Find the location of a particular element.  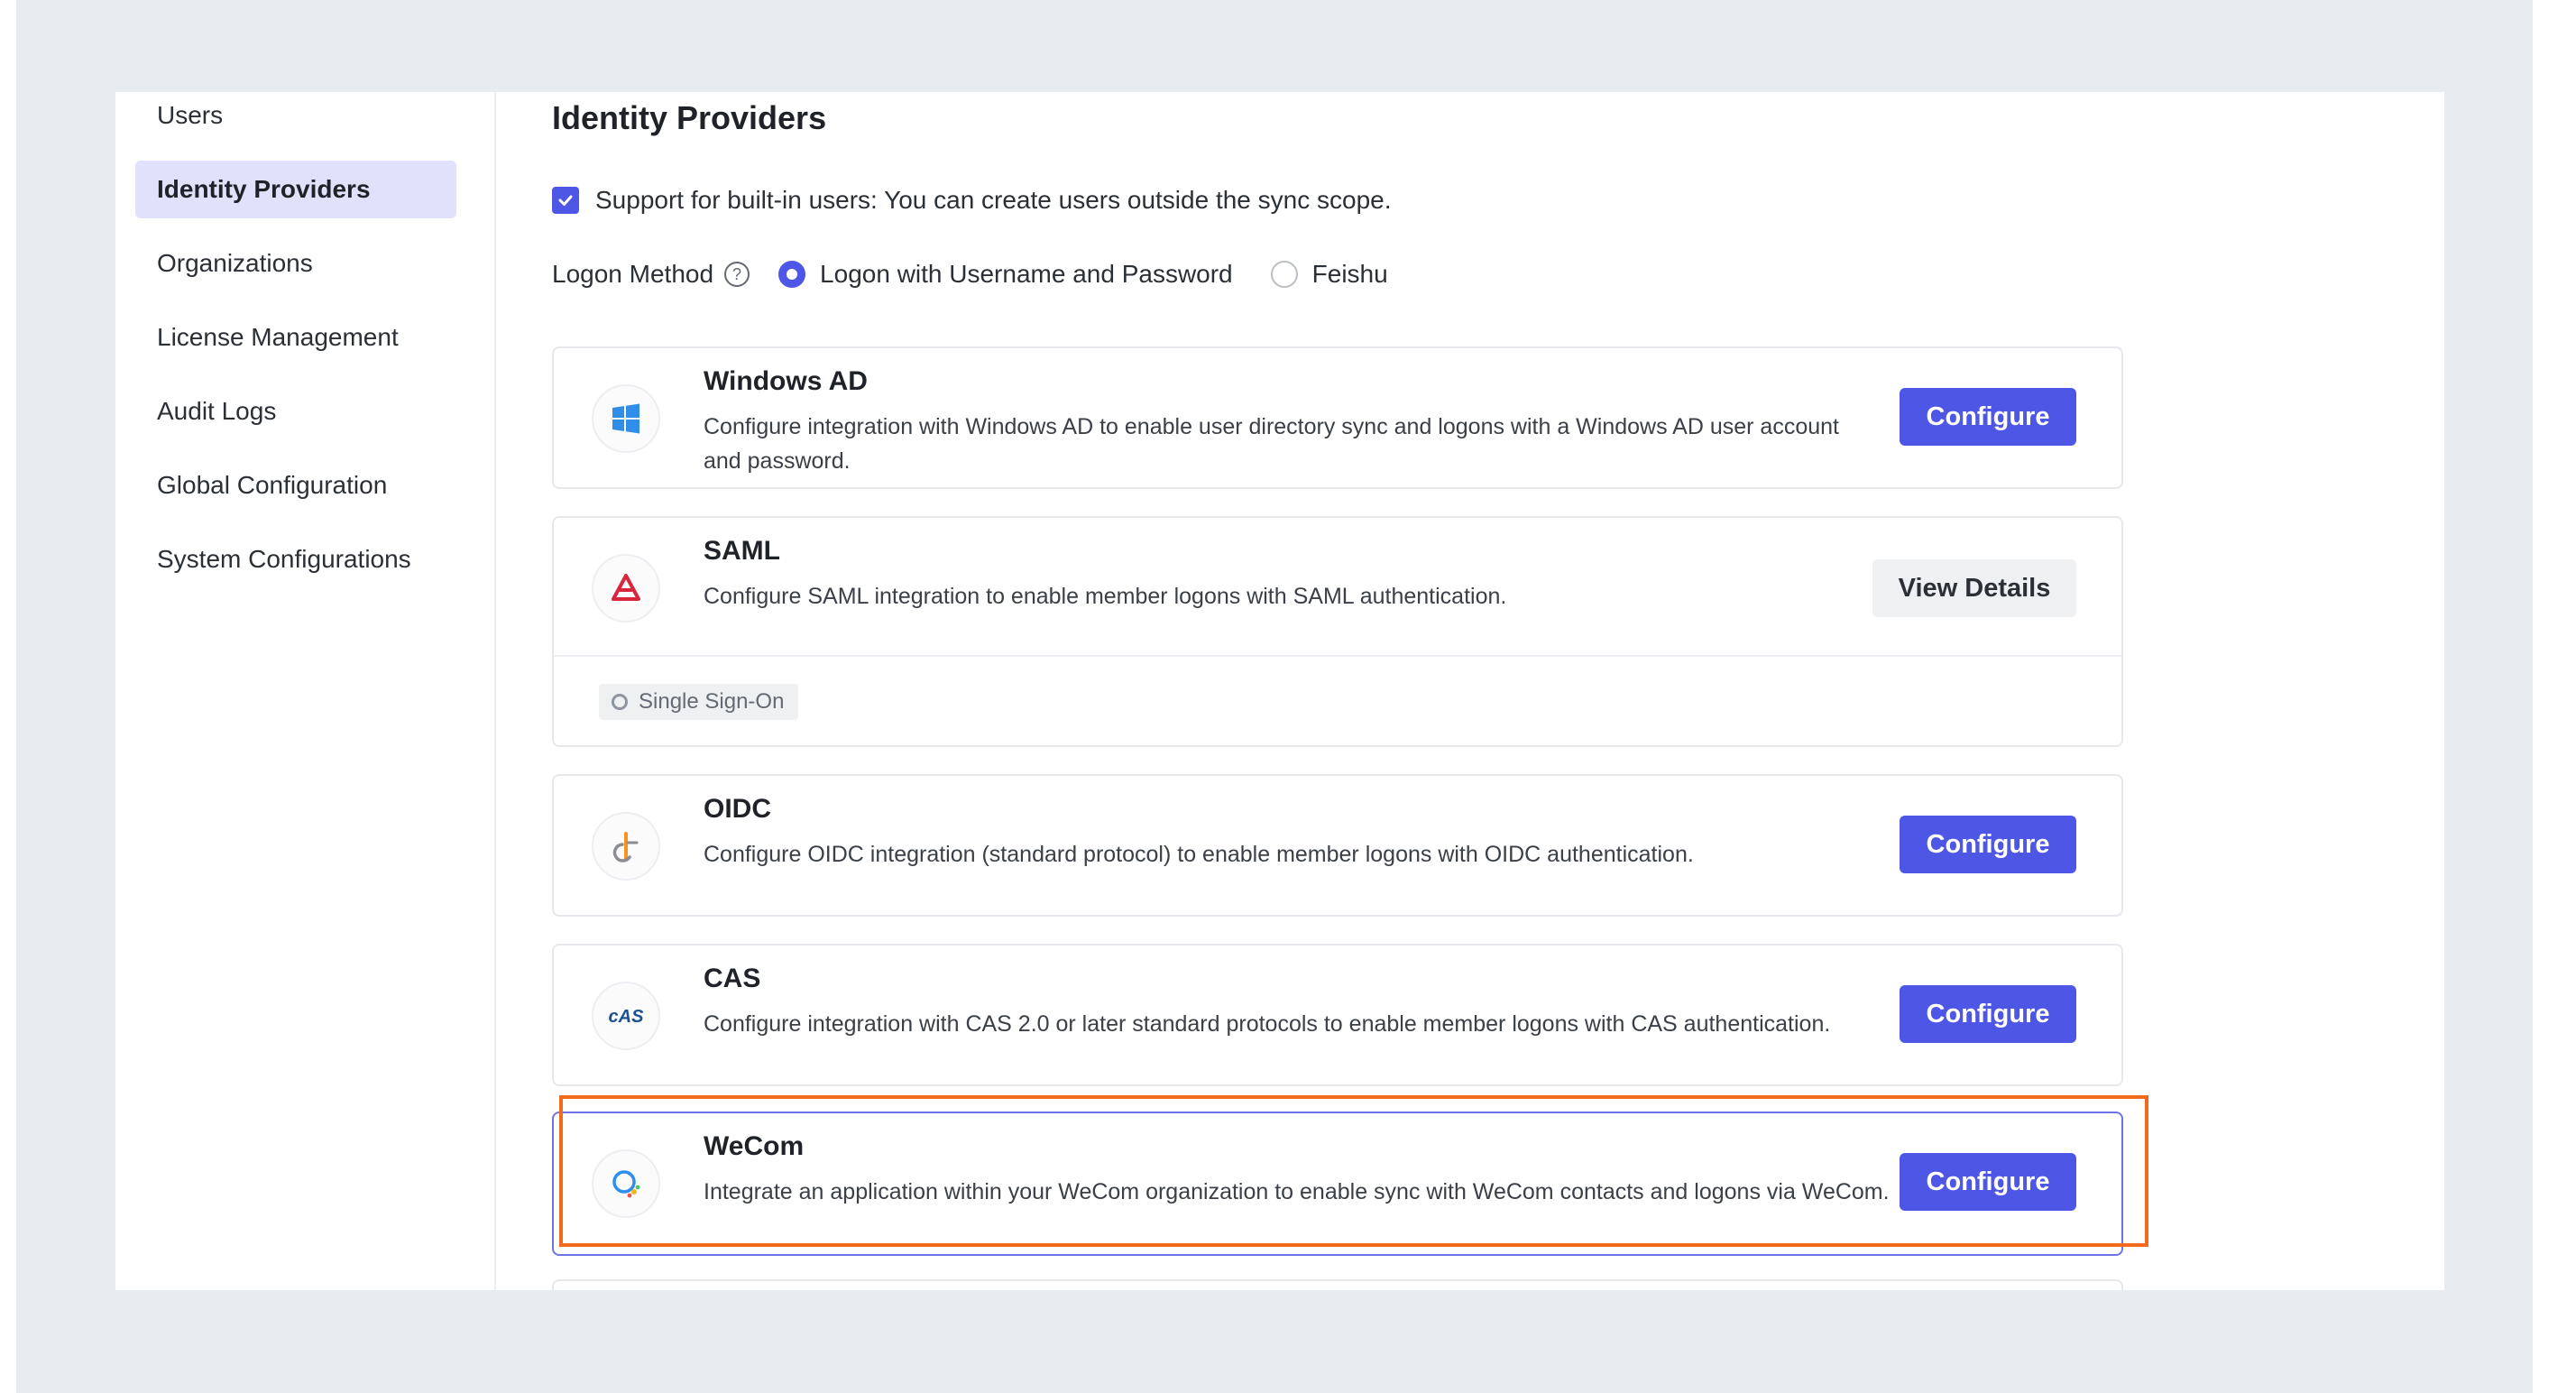

builtin-users-checkbox is located at coordinates (565, 200).